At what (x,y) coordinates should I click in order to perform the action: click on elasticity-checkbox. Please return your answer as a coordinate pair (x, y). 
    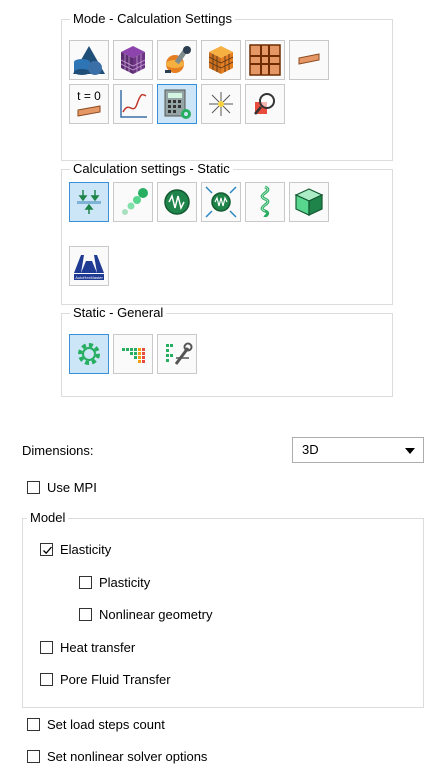
    Looking at the image, I should click on (46, 549).